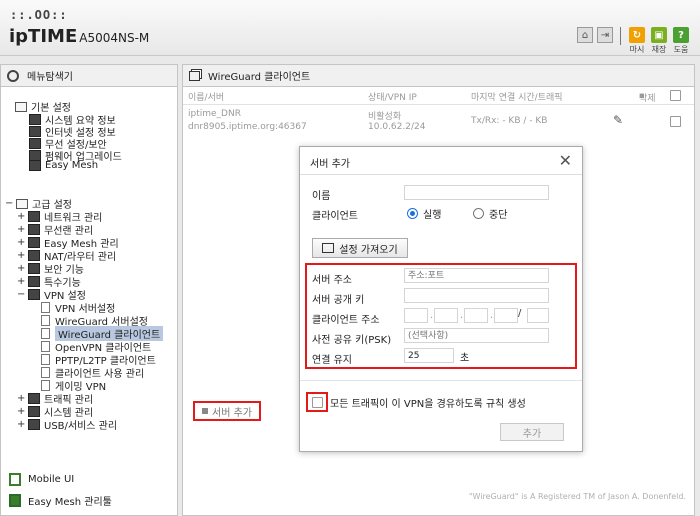  I want to click on save-label: 재장, so click(659, 49).